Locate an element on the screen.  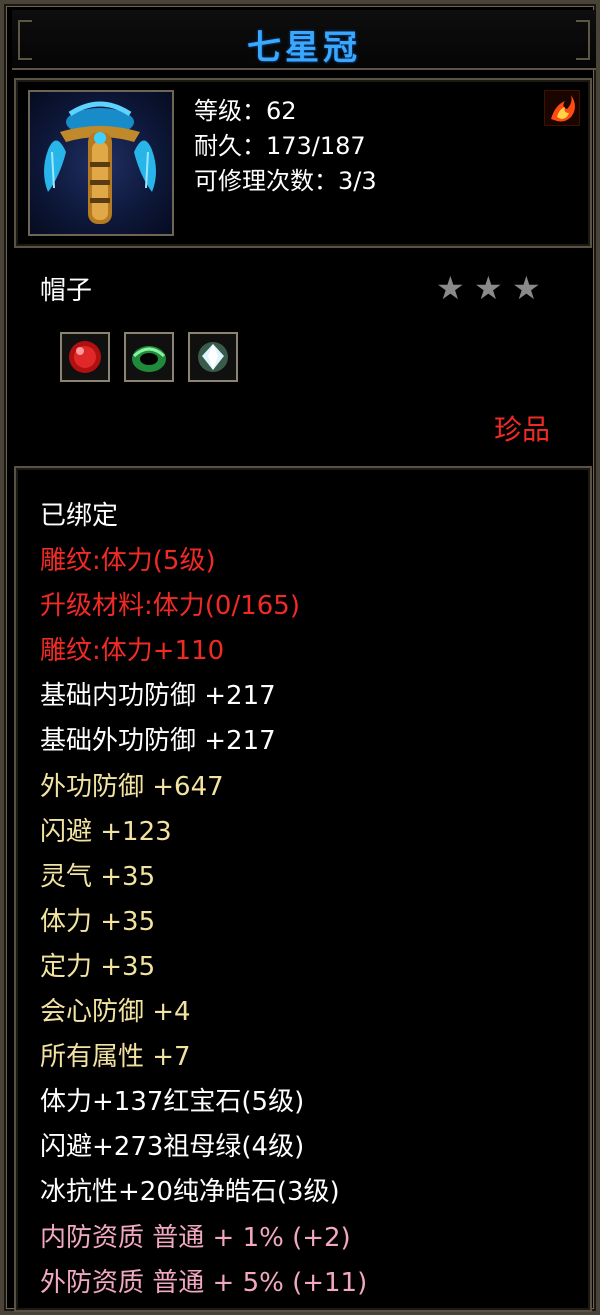
attribute-line: 体力 +35 is located at coordinates (98, 921).